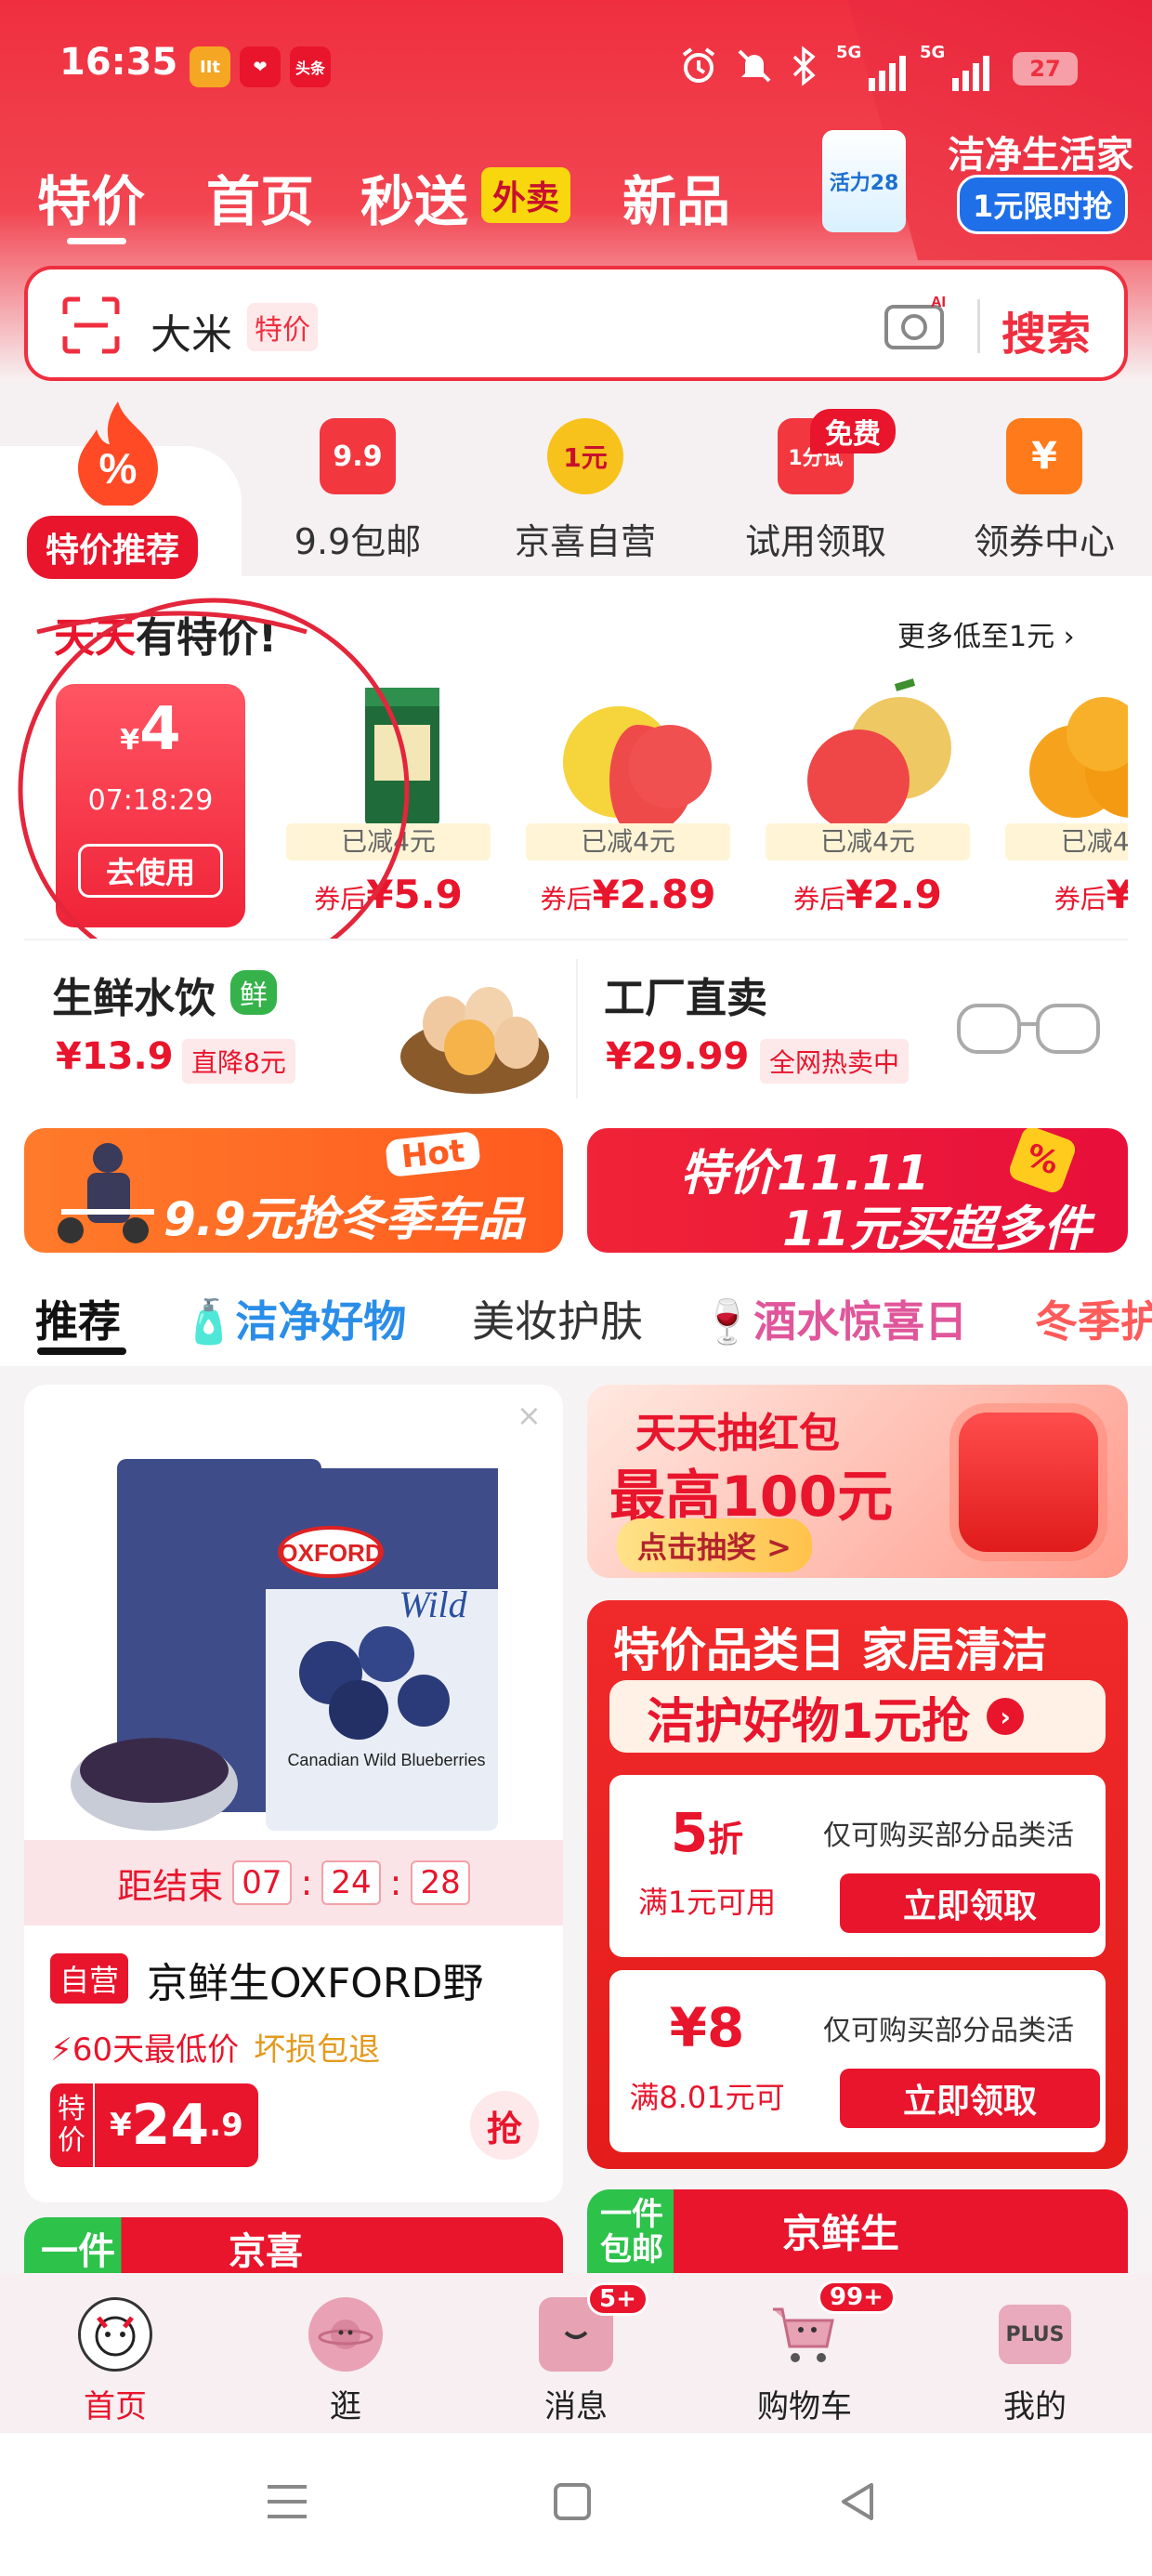 This screenshot has width=1152, height=2576. Describe the element at coordinates (78, 1318) in the screenshot. I see `tab-recommend: 推荐` at that location.